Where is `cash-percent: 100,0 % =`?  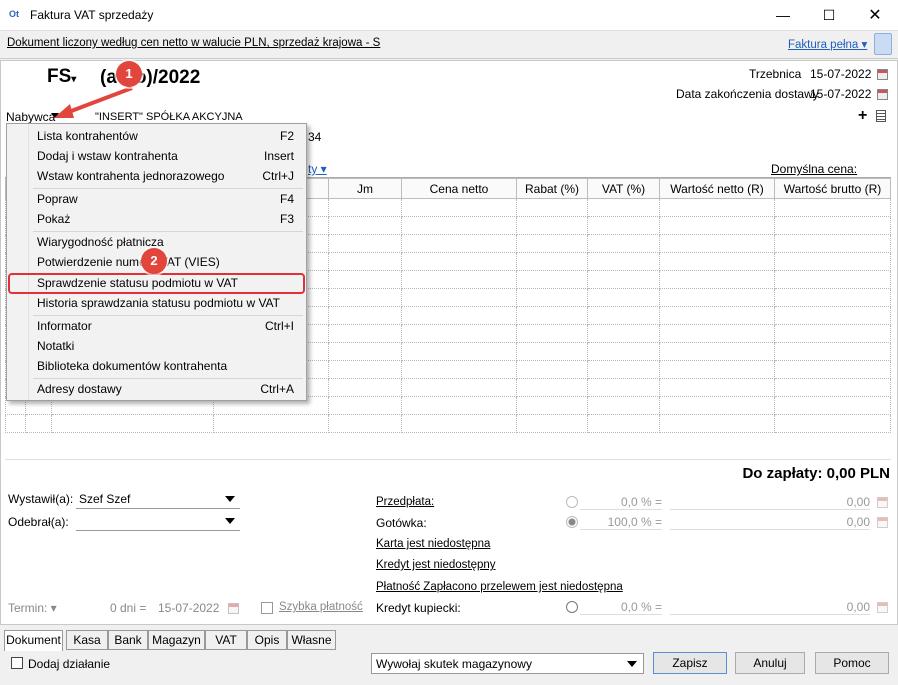
cash-percent: 100,0 % = is located at coordinates (621, 522).